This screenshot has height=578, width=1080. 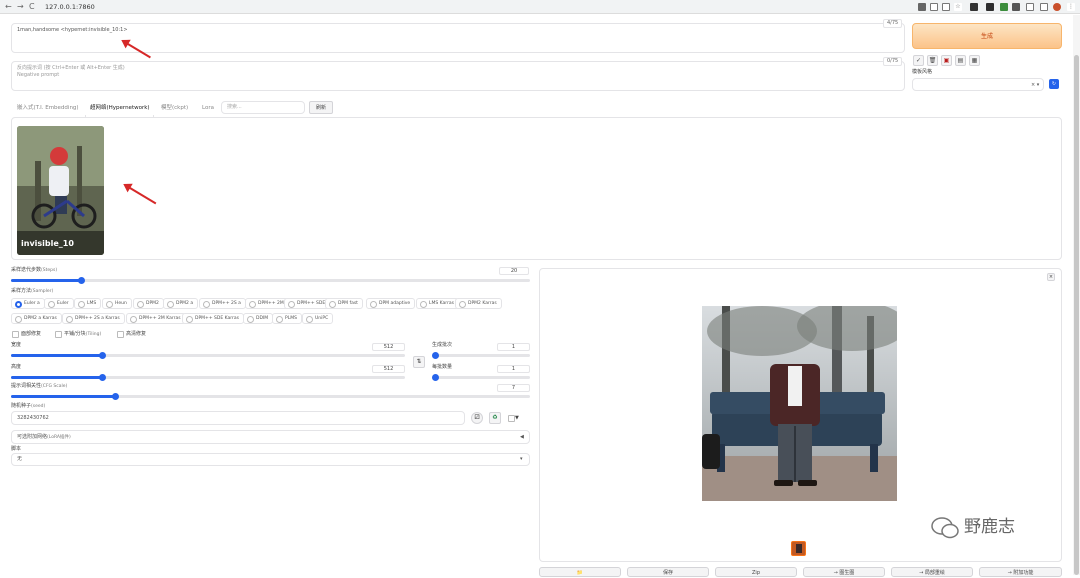 I want to click on puzzle-icon, so click(x=1016, y=7).